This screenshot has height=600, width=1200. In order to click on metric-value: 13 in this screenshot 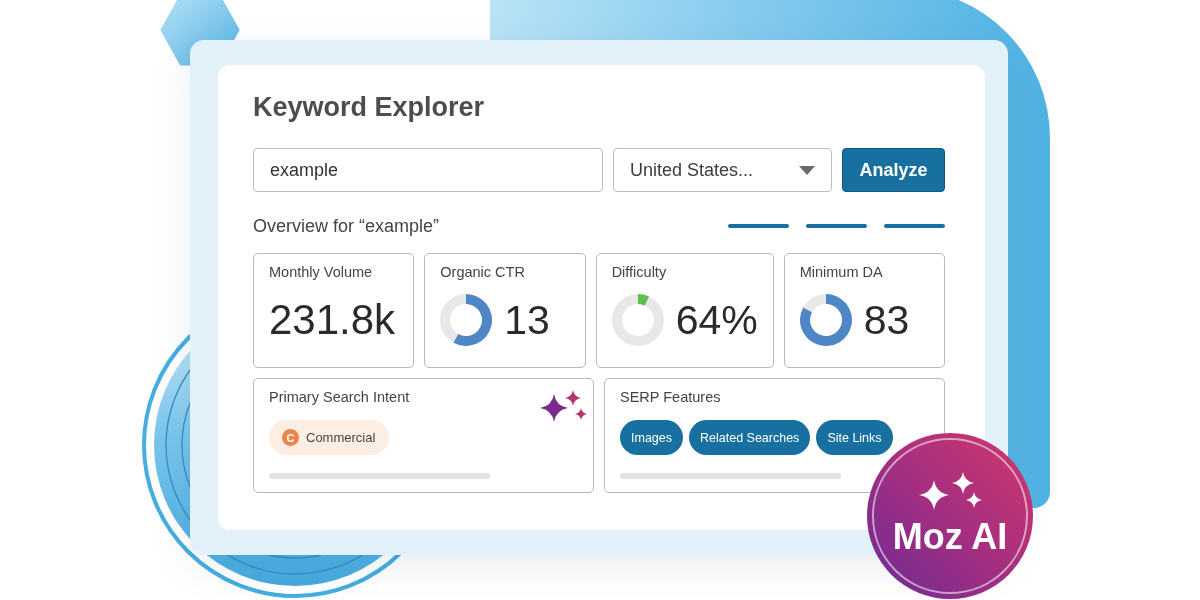, I will do `click(527, 320)`.